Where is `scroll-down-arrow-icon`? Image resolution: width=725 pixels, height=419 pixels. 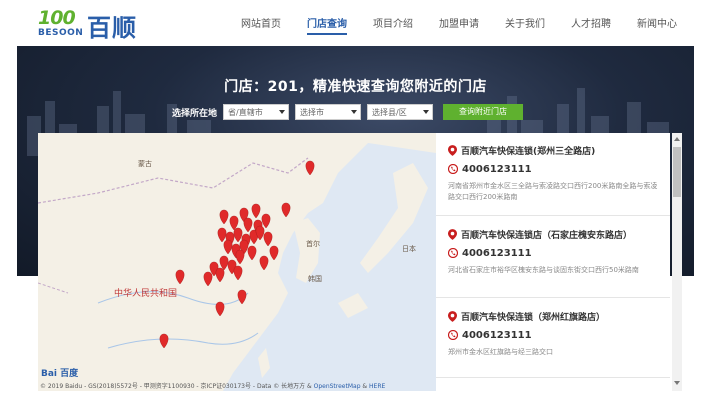 scroll-down-arrow-icon is located at coordinates (677, 383).